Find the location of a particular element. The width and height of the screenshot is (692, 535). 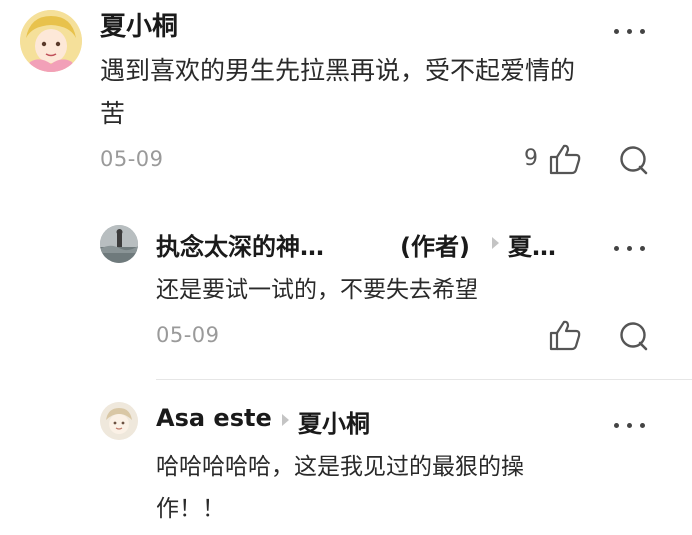

username: Asa este is located at coordinates (214, 418).